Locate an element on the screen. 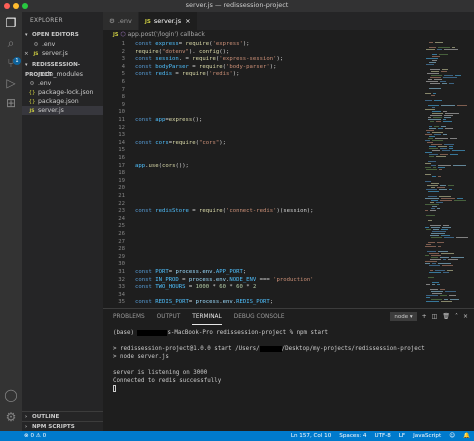  status-eol: LF is located at coordinates (402, 436).